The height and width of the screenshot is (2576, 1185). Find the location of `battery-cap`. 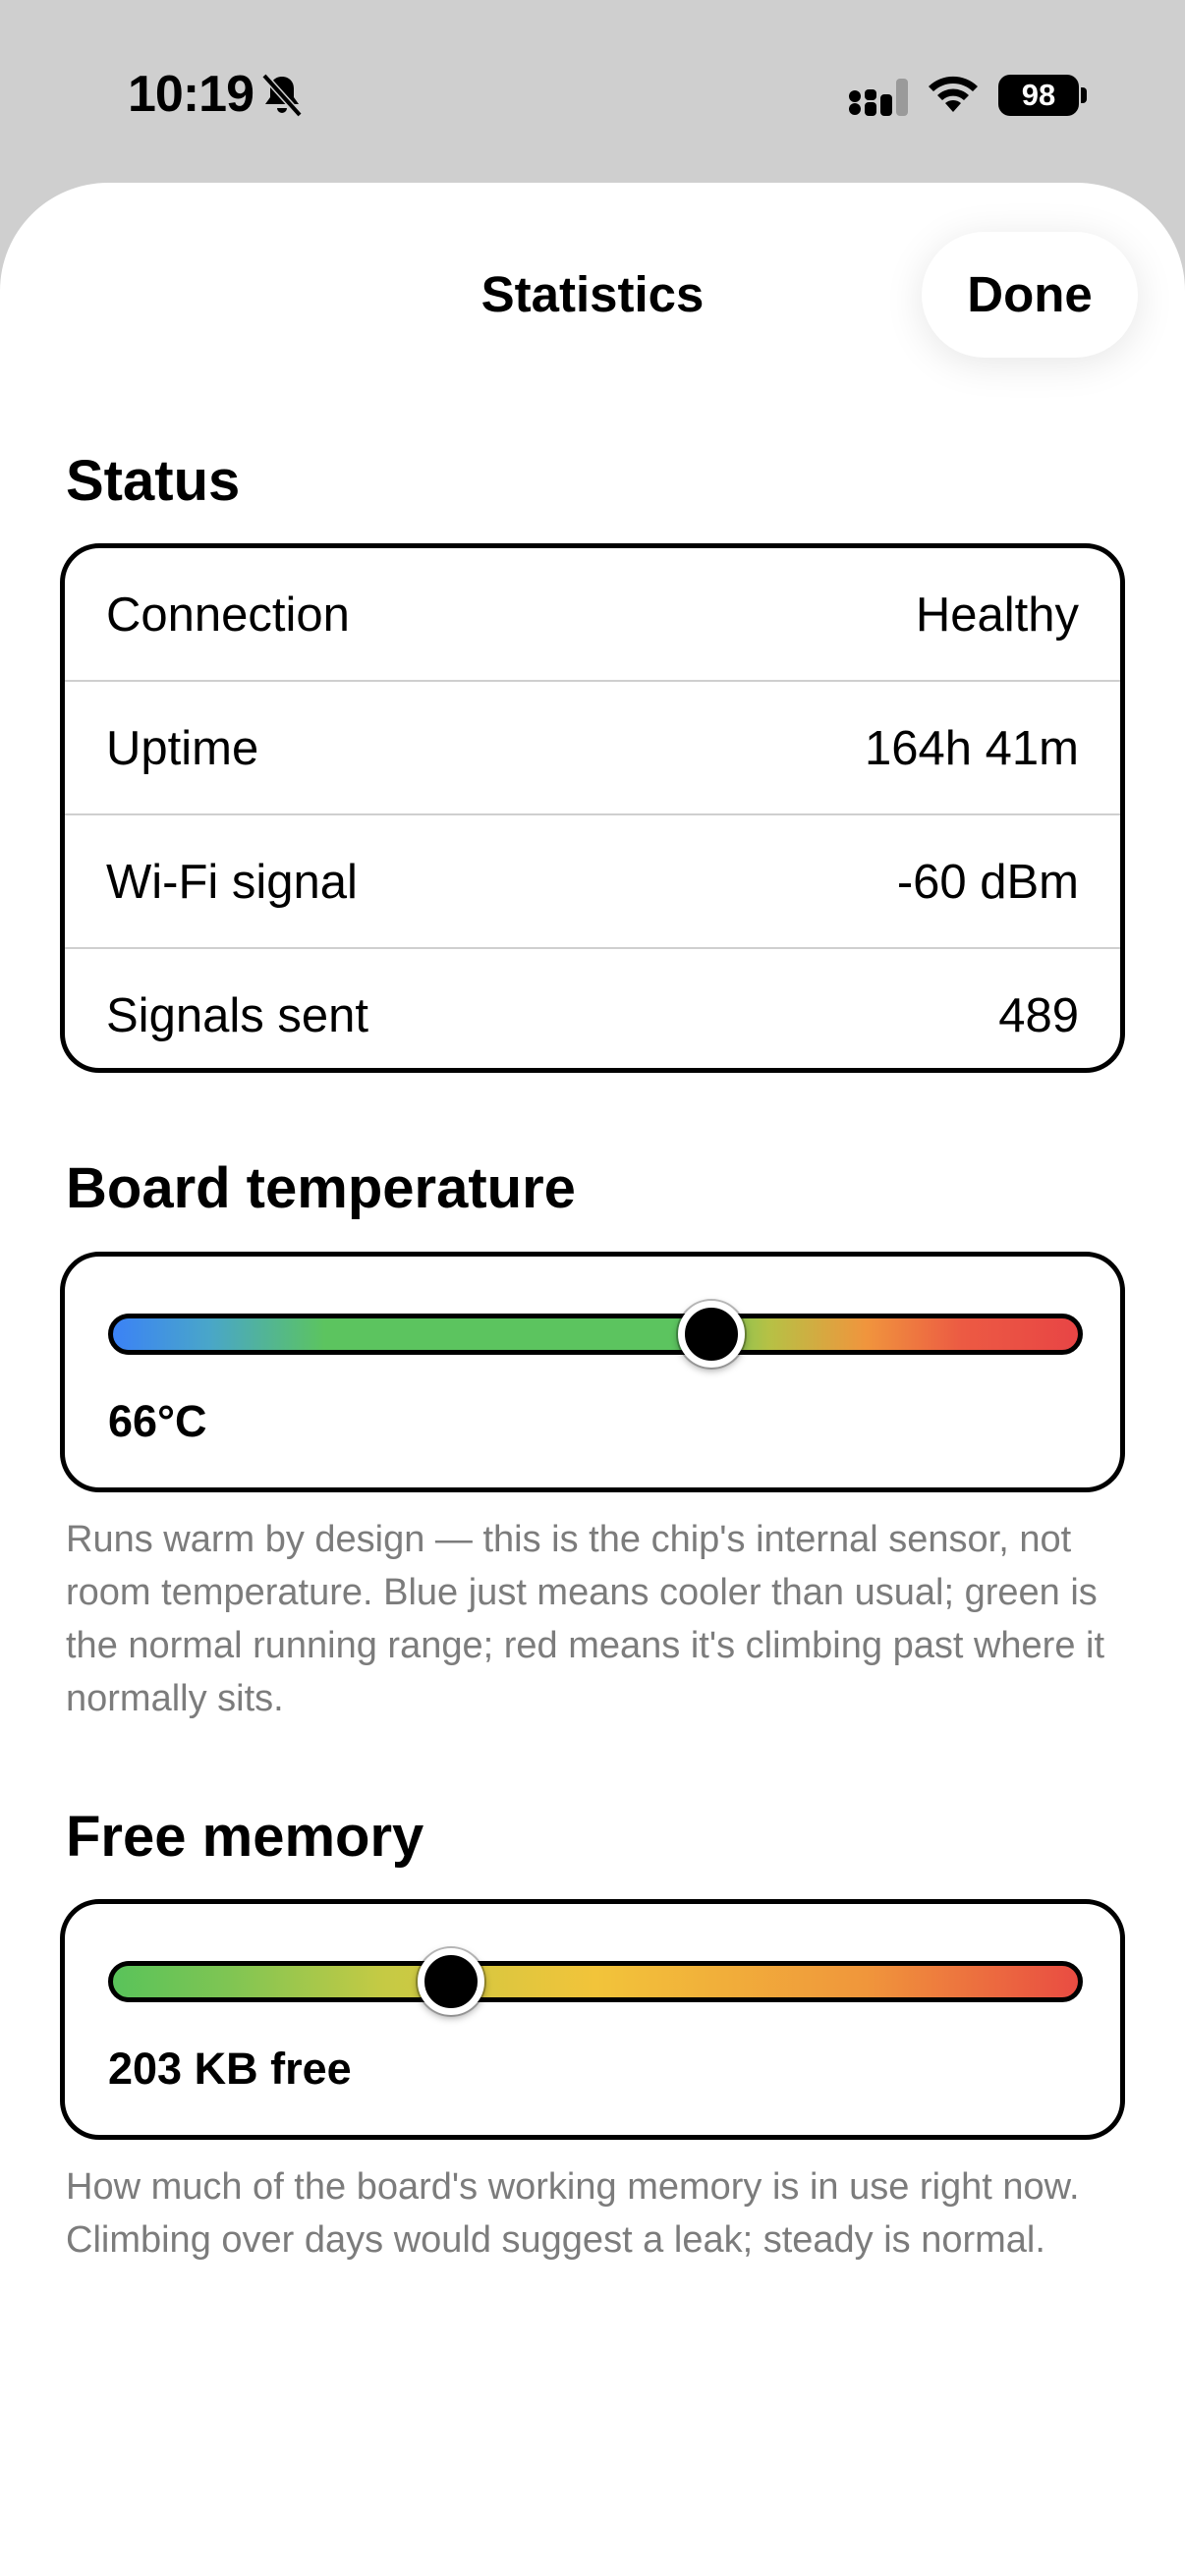

battery-cap is located at coordinates (1084, 95).